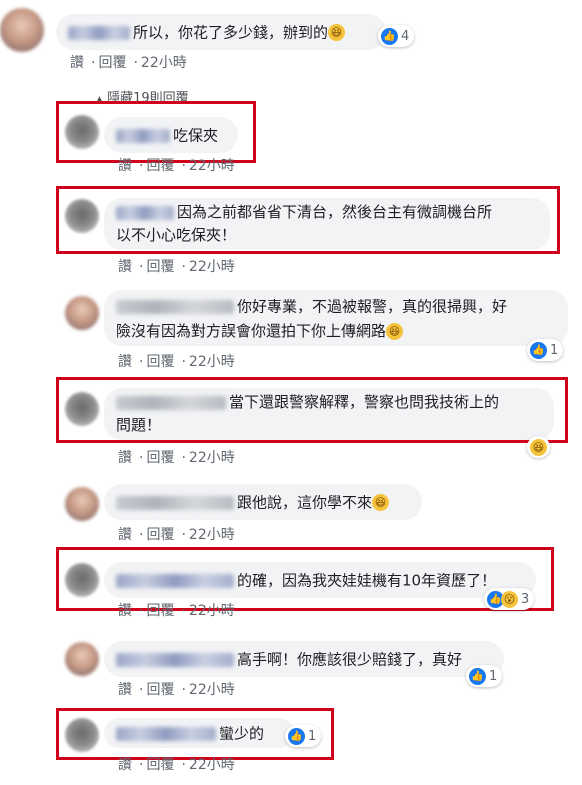 The height and width of the screenshot is (785, 582). Describe the element at coordinates (336, 318) in the screenshot. I see `comment-bubble: 你好專業，不過被報警，真的很掃興，好 險沒有因為對方誤會你還拍下你上傳網路 😆` at that location.